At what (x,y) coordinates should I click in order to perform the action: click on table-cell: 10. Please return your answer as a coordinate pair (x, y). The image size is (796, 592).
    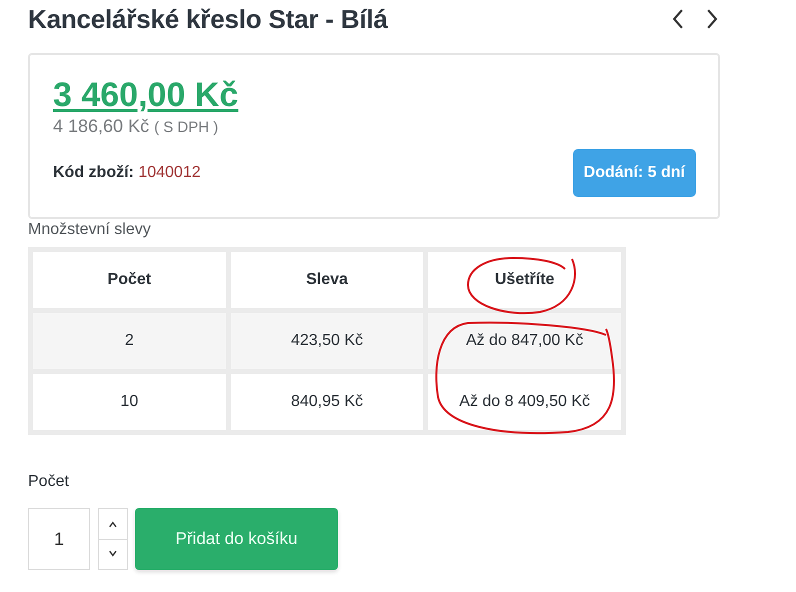
    Looking at the image, I should click on (129, 402).